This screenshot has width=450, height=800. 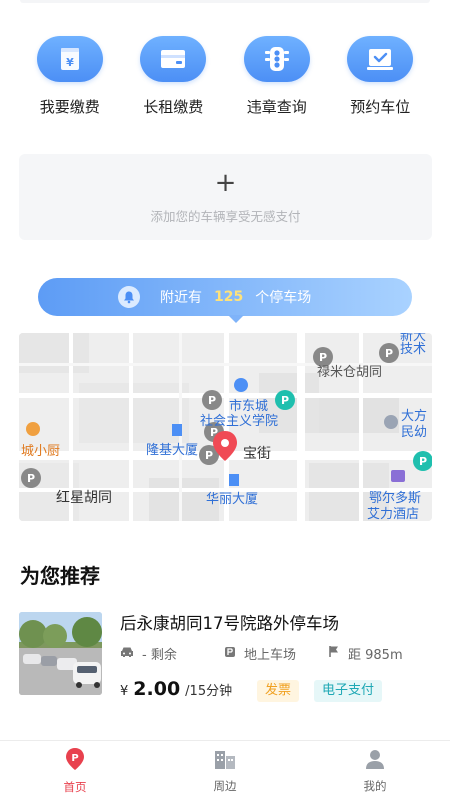 I want to click on flag-icon, so click(x=338, y=653).